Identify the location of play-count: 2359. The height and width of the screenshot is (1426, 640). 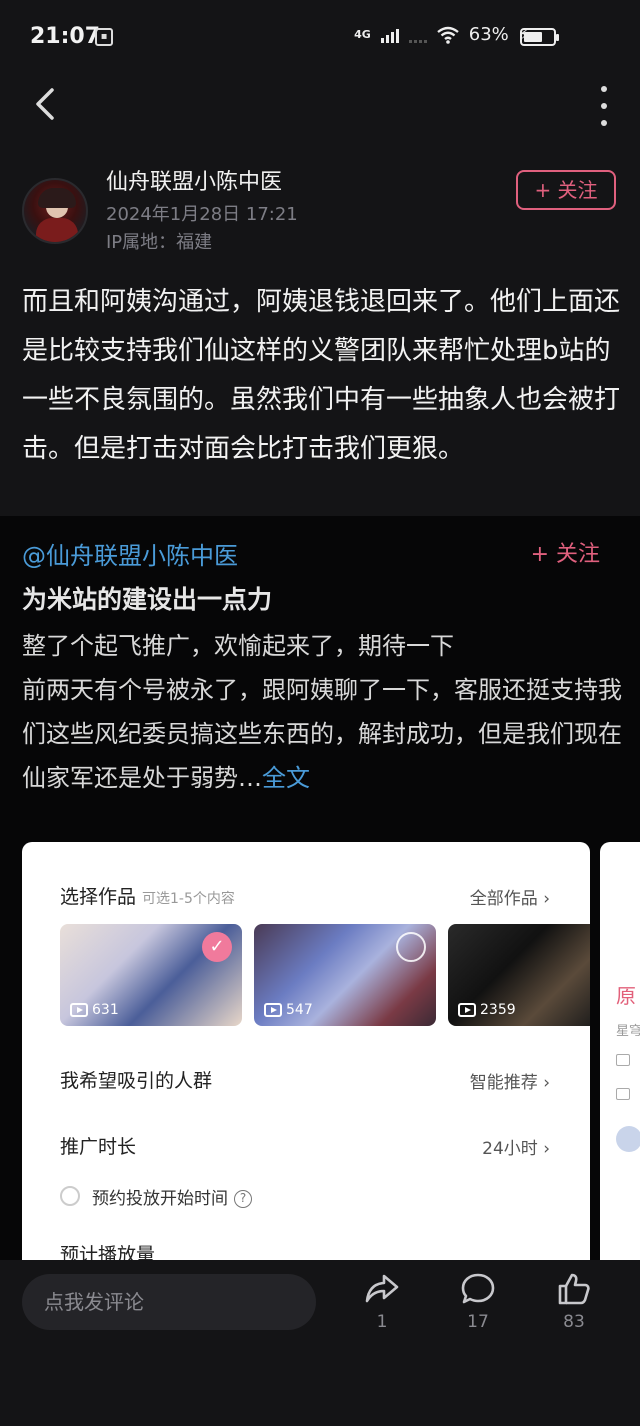
(487, 1010).